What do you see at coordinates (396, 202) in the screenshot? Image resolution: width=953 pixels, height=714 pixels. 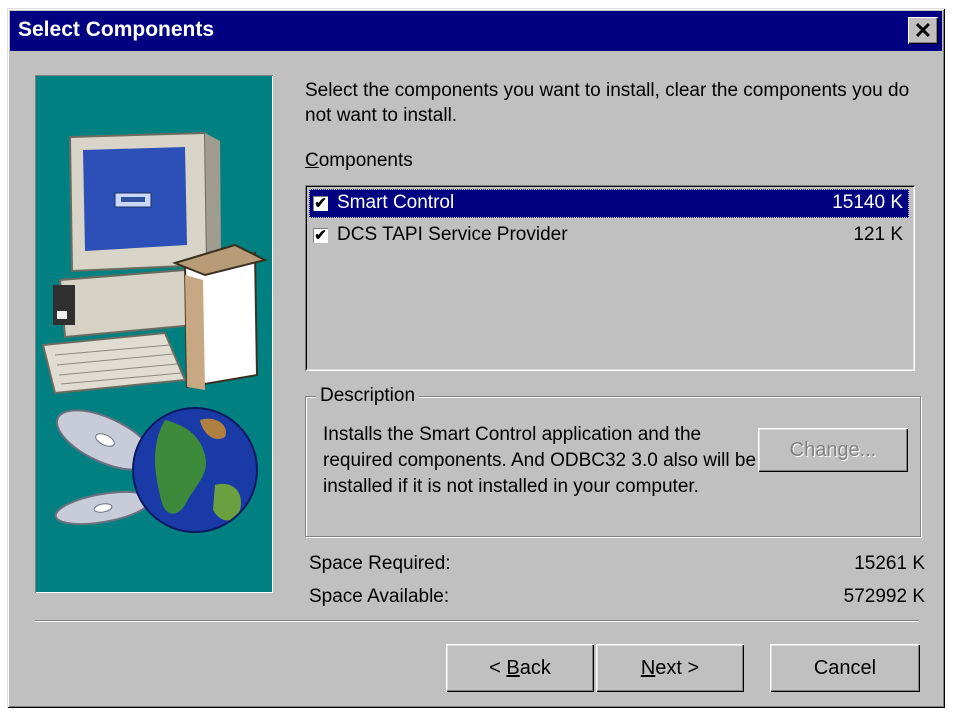 I see `component-name: Smart Control` at bounding box center [396, 202].